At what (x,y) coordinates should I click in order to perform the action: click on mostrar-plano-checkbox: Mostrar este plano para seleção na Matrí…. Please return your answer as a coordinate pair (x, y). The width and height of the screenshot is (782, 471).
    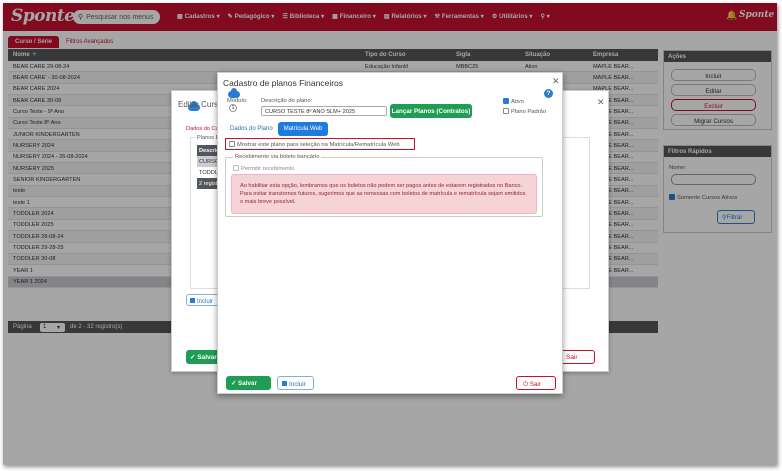
    Looking at the image, I should click on (320, 144).